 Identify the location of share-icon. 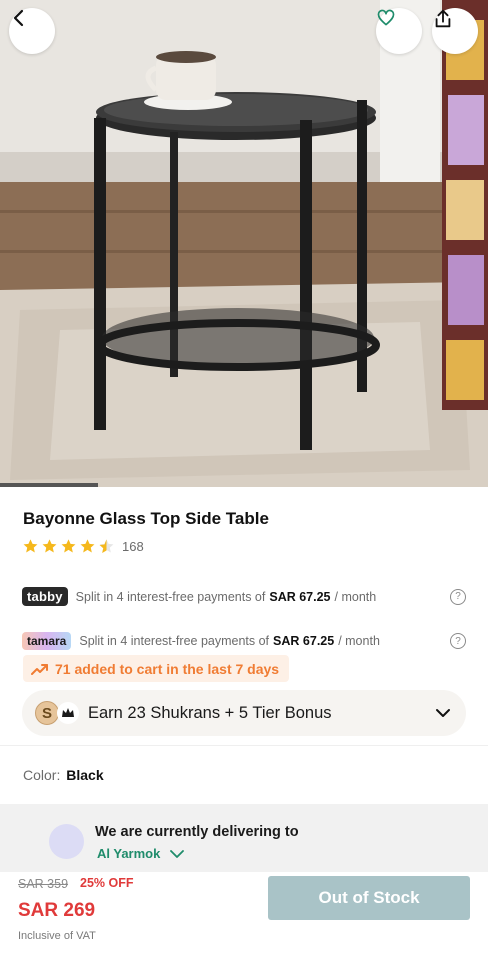
(443, 18).